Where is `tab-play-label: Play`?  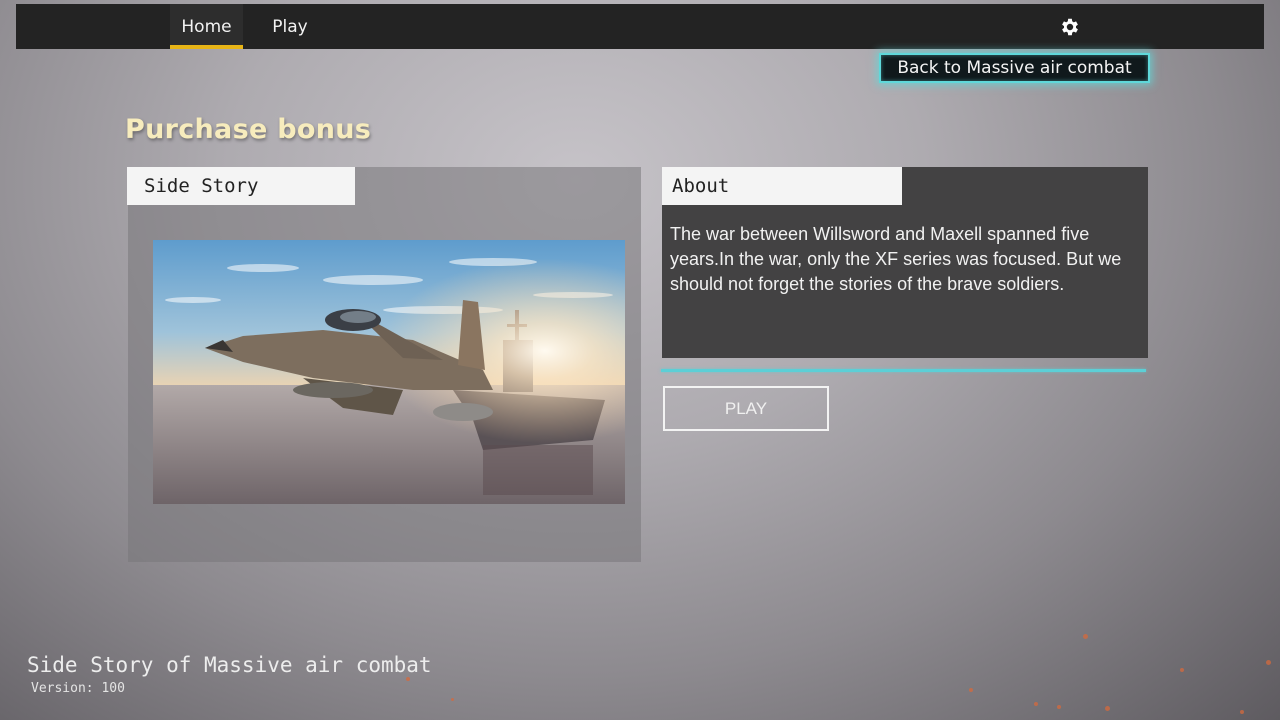 tab-play-label: Play is located at coordinates (290, 26).